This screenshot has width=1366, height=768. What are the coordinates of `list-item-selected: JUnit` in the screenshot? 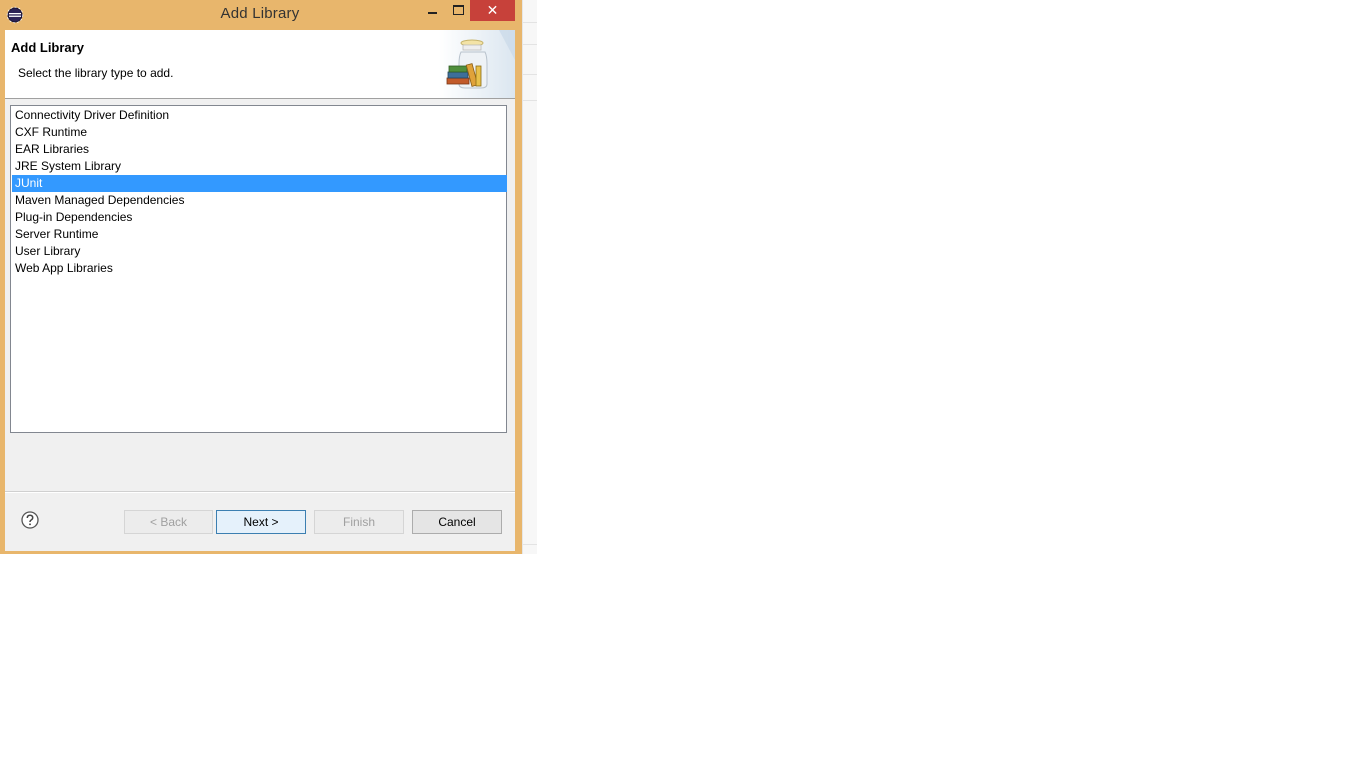 It's located at (259, 183).